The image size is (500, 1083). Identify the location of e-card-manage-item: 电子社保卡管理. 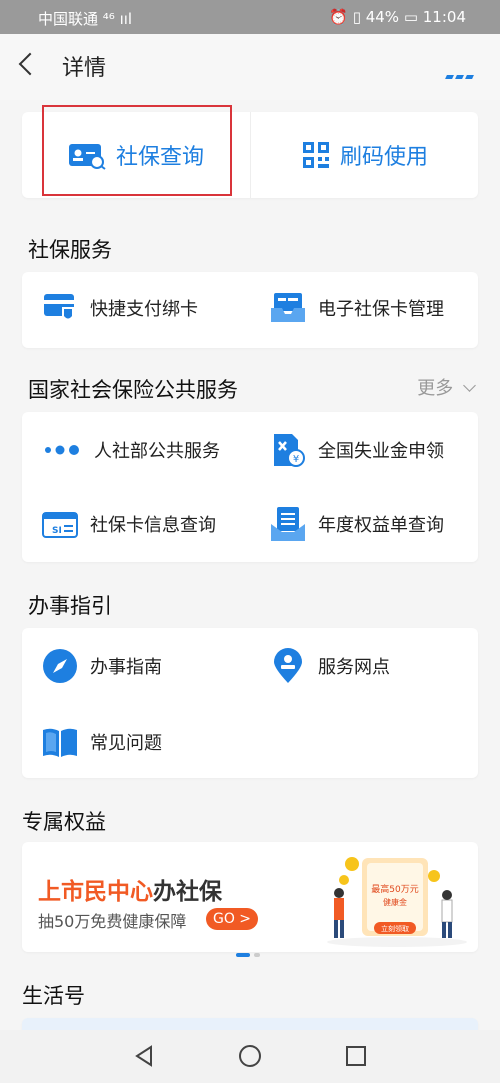
(357, 308).